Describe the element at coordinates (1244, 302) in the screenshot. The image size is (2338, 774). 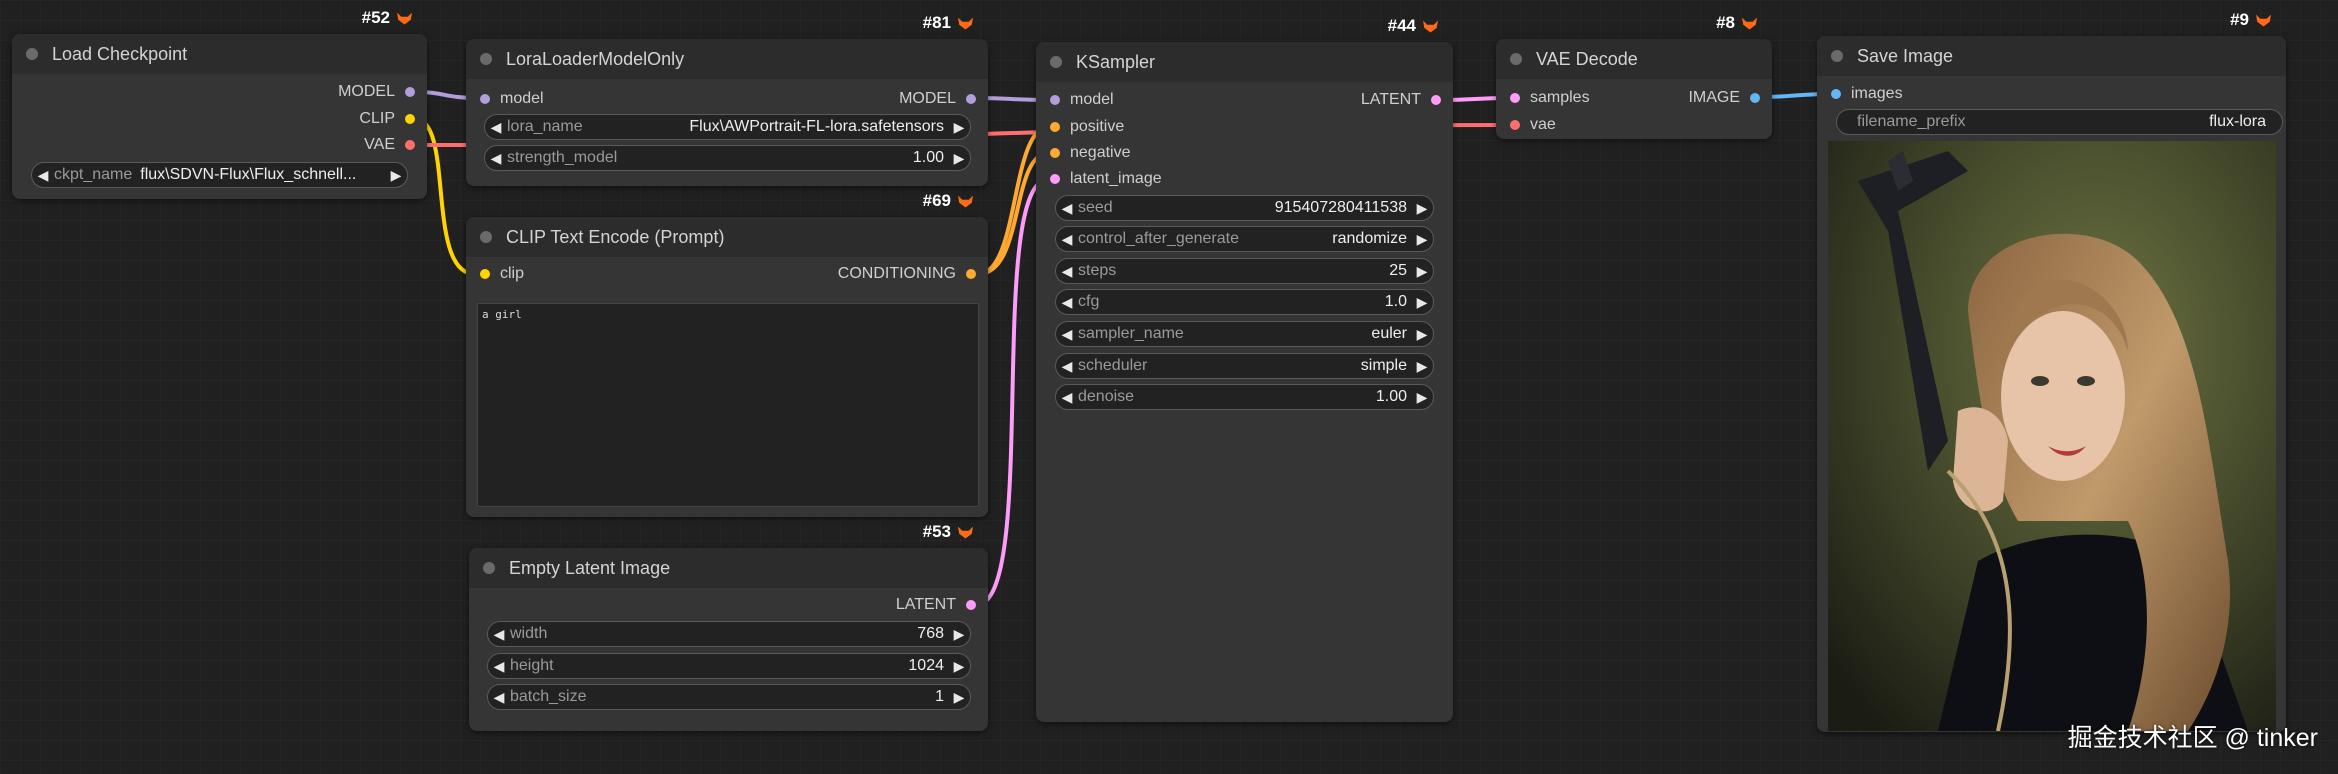
I see `widget-cfg: ◀ cfg 1.0 ▶` at that location.